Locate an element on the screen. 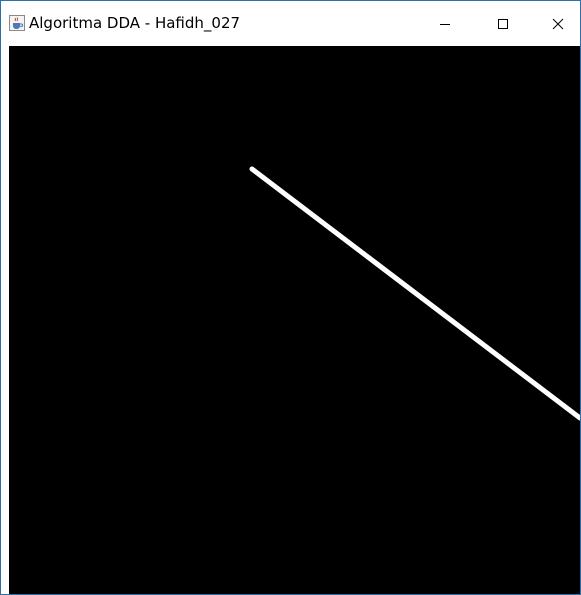 Image resolution: width=581 pixels, height=595 pixels. close-icon is located at coordinates (558, 23).